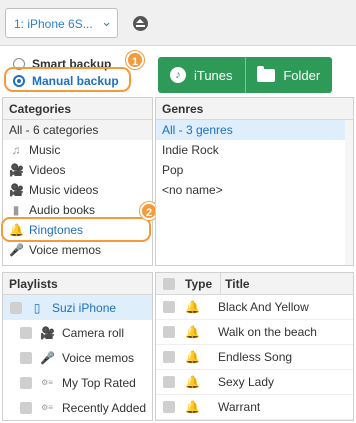 This screenshot has width=356, height=423. I want to click on playlist-label: Recently Added, so click(104, 407).